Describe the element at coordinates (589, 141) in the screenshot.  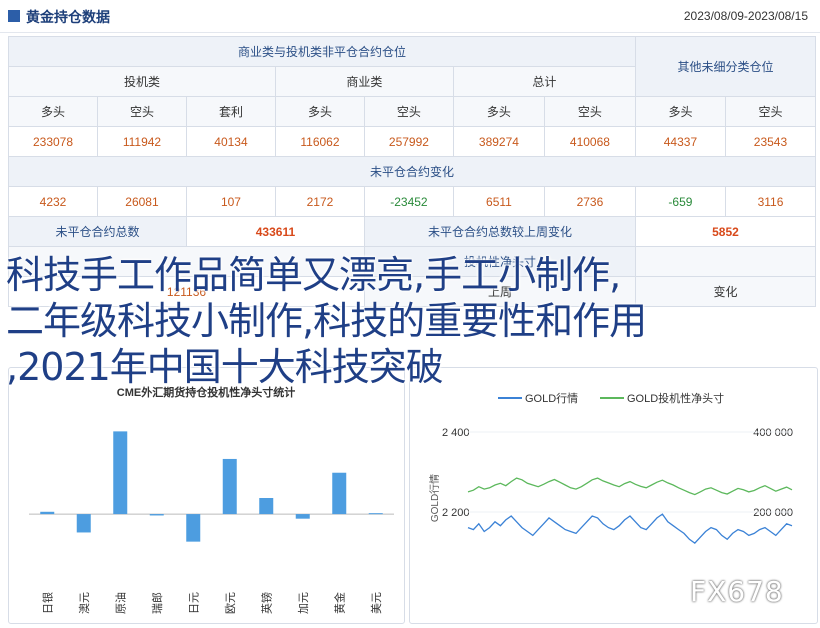
I see `position-value: 410068` at that location.